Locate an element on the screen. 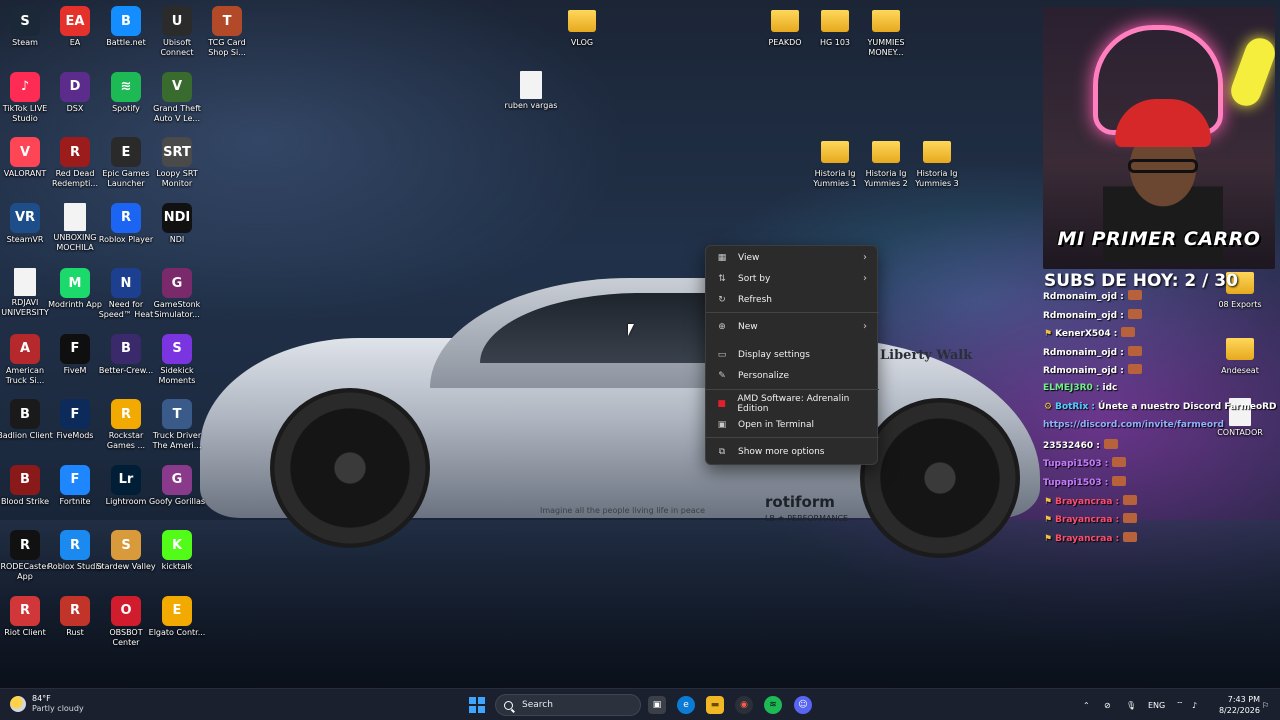 Image resolution: width=1280 pixels, height=720 pixels. partly-cloudy-icon is located at coordinates (18, 704).